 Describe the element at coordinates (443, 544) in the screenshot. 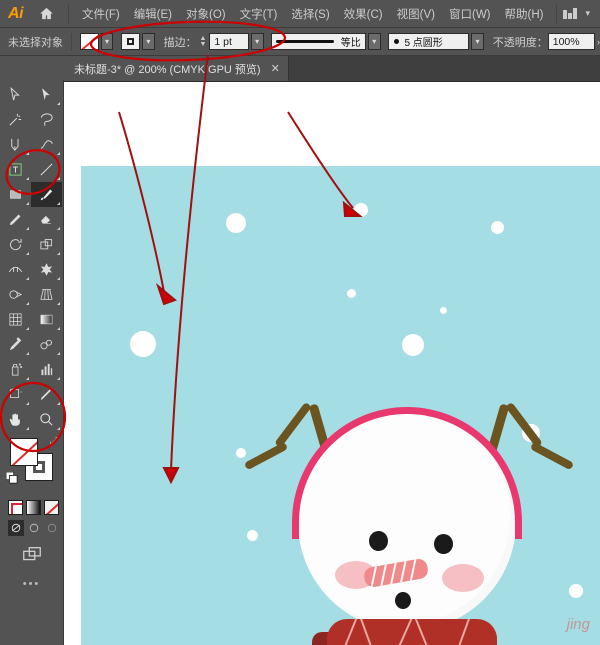

I see `eye-right` at that location.